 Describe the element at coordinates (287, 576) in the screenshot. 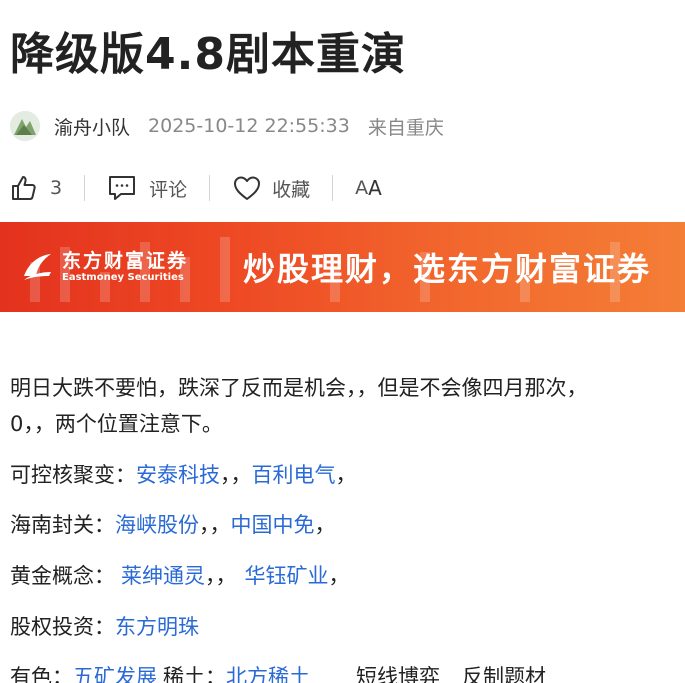

I see `stock-link: 华钰矿业` at that location.